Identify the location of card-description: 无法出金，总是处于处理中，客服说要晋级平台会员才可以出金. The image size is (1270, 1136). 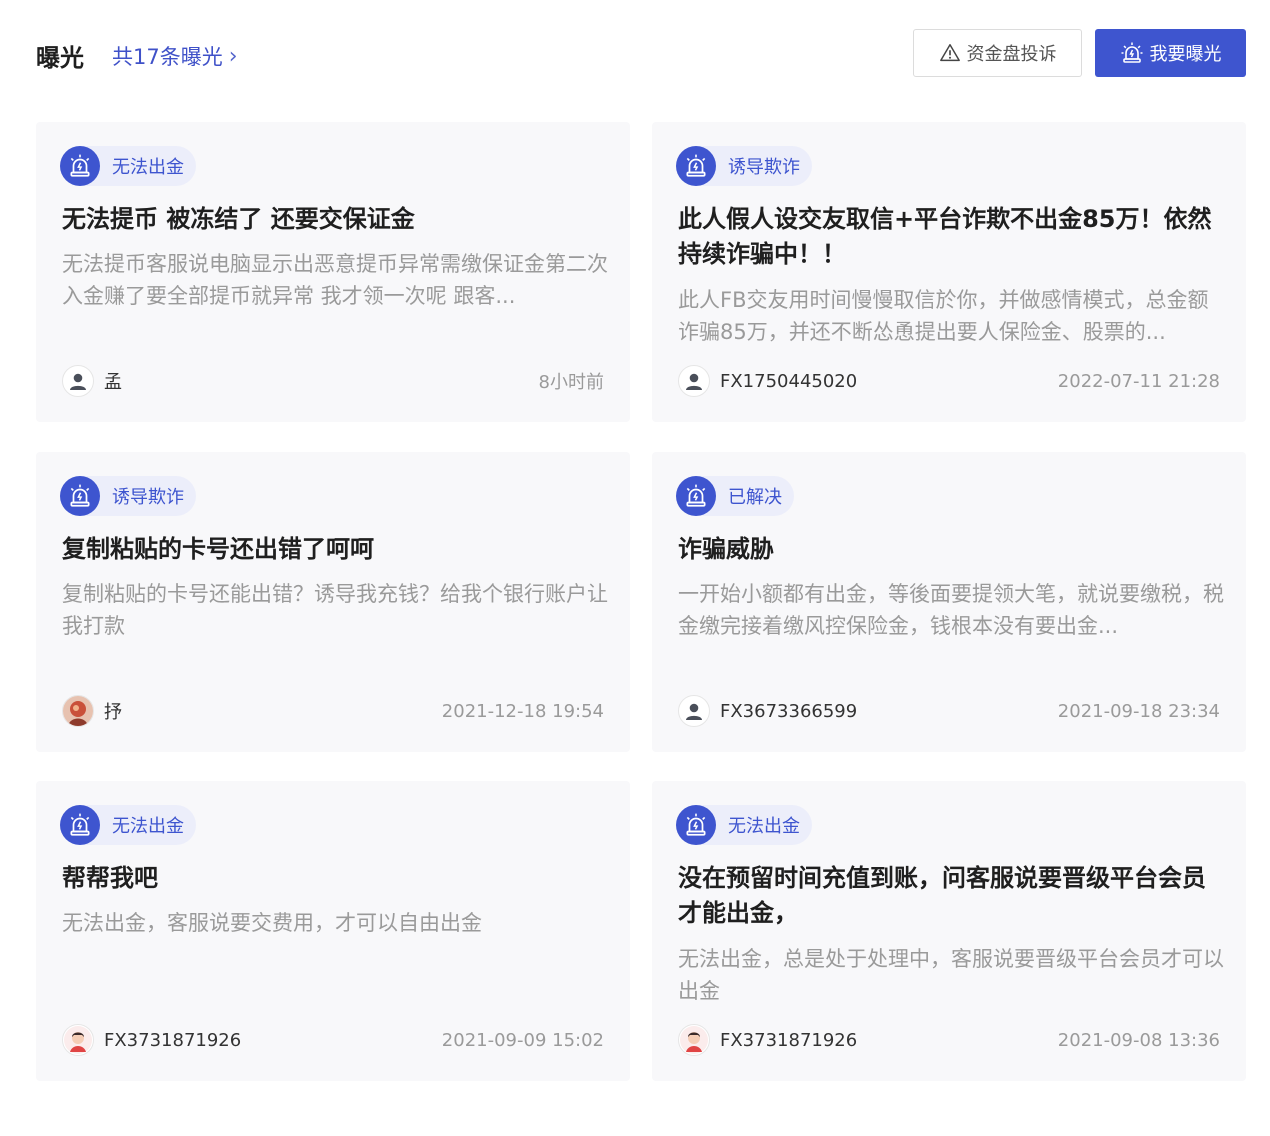
(951, 975).